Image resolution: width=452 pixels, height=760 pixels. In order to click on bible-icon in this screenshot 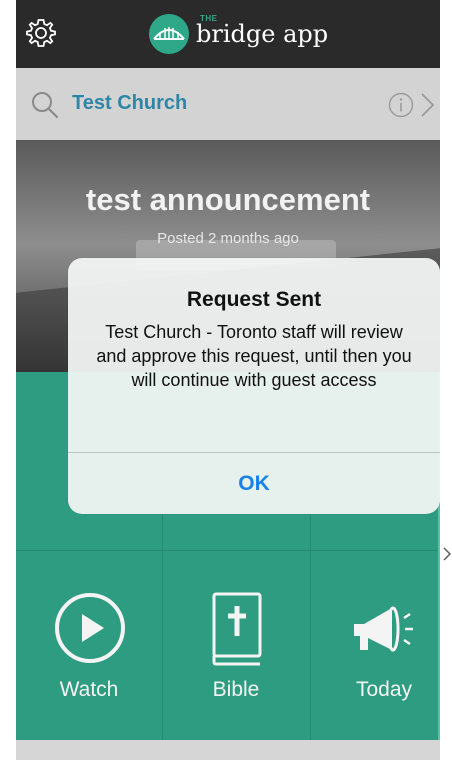, I will do `click(237, 629)`.